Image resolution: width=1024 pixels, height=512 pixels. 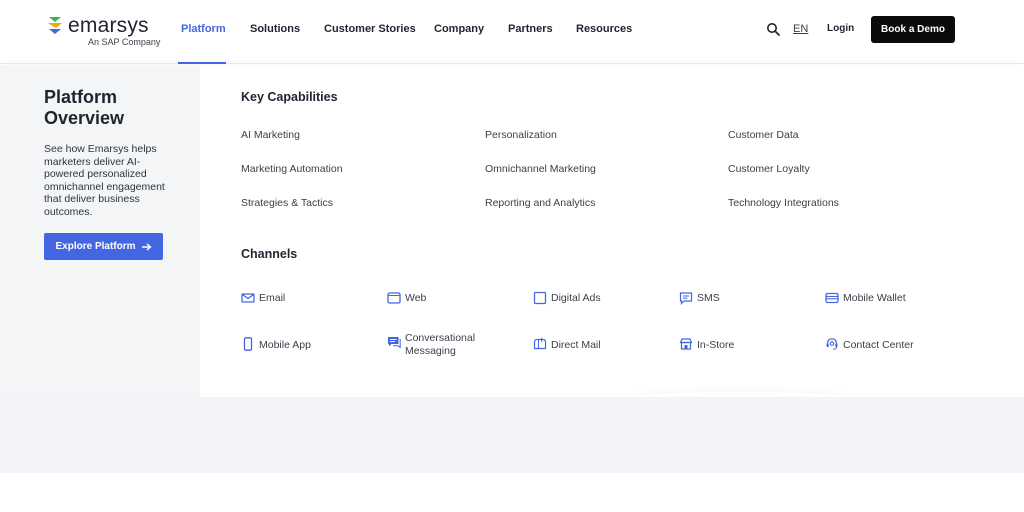 What do you see at coordinates (301, 352) in the screenshot?
I see `channel-mobile-app: Mobile App` at bounding box center [301, 352].